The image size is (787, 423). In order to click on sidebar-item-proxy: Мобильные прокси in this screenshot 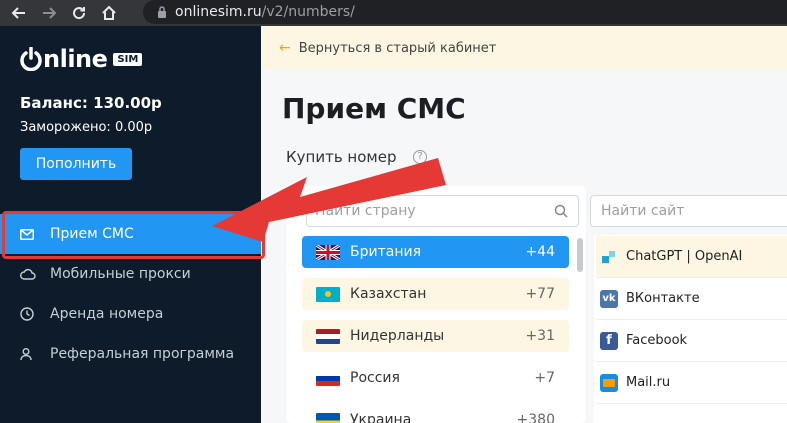, I will do `click(130, 274)`.